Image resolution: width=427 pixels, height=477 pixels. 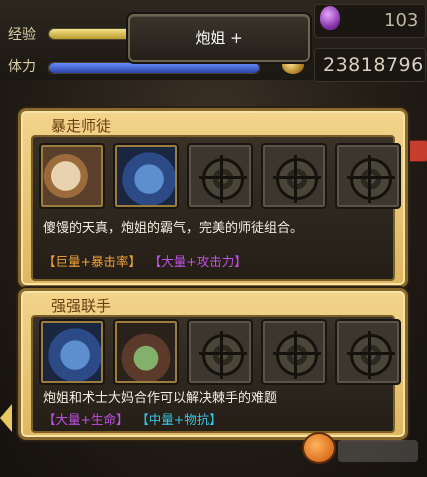 What do you see at coordinates (160, 398) in the screenshot?
I see `combo-description-2: 炮姐和术士大妈合作可以解决棘手的难题` at bounding box center [160, 398].